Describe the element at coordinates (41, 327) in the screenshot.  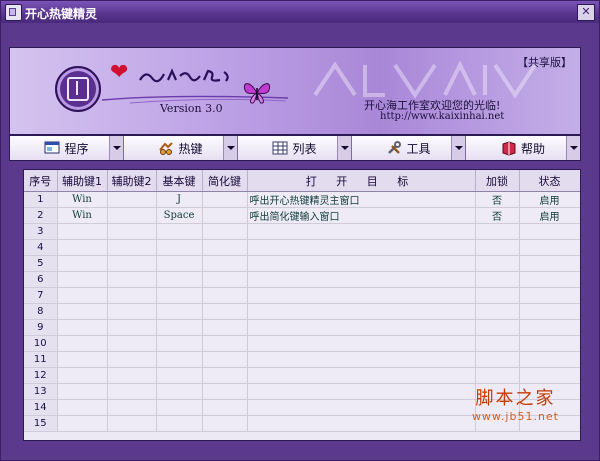
I see `cell-num: 9` at that location.